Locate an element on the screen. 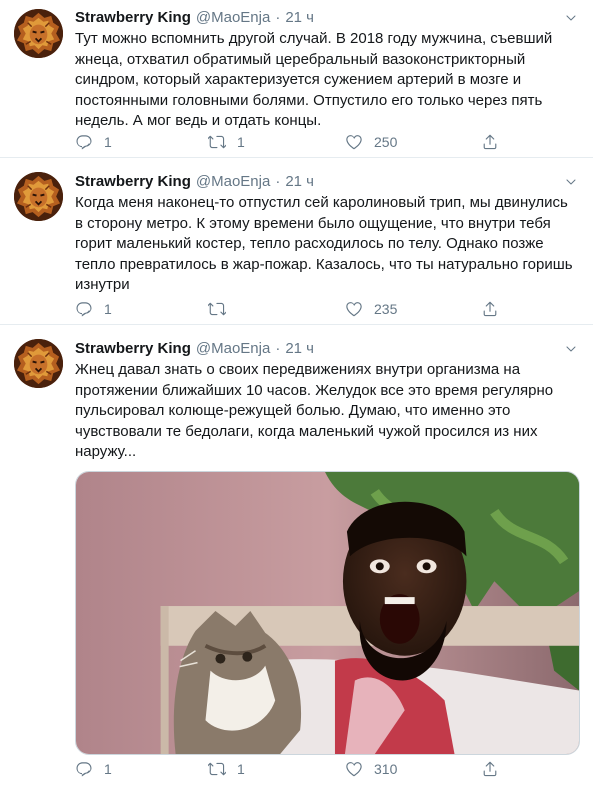  like-count: 310 is located at coordinates (386, 769).